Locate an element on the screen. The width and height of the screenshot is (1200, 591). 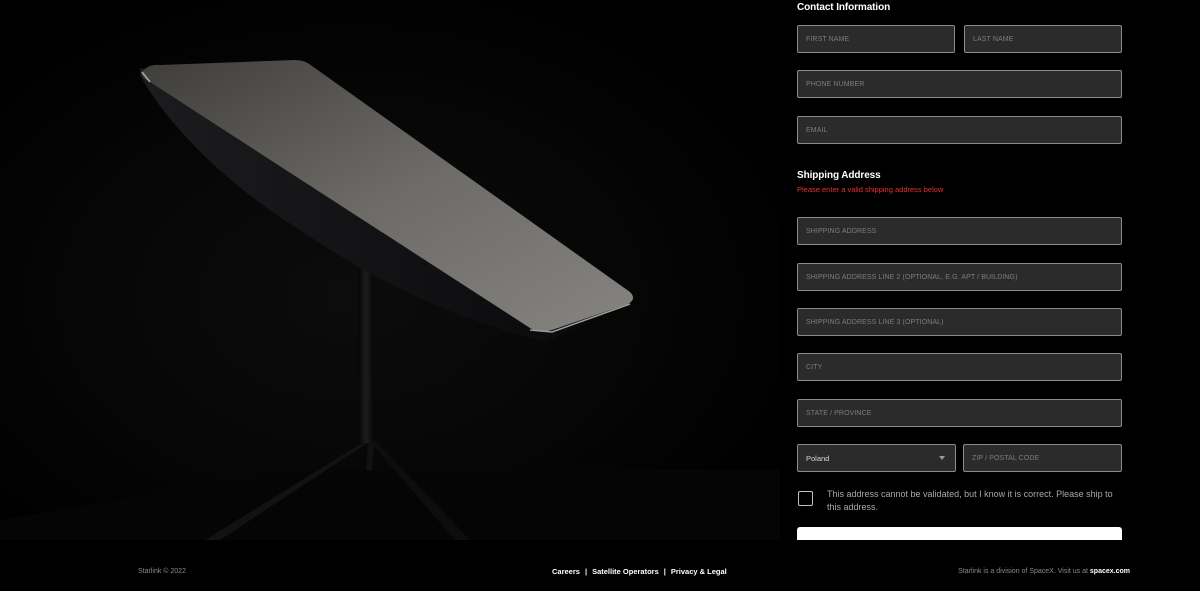
shipping-address-line2-input is located at coordinates (959, 277).